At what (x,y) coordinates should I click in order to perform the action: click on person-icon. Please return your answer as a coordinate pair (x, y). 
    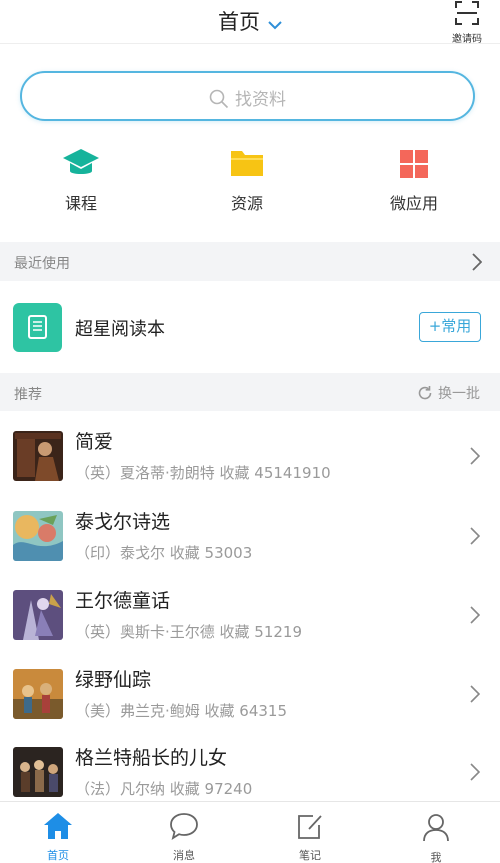
    Looking at the image, I should click on (436, 828).